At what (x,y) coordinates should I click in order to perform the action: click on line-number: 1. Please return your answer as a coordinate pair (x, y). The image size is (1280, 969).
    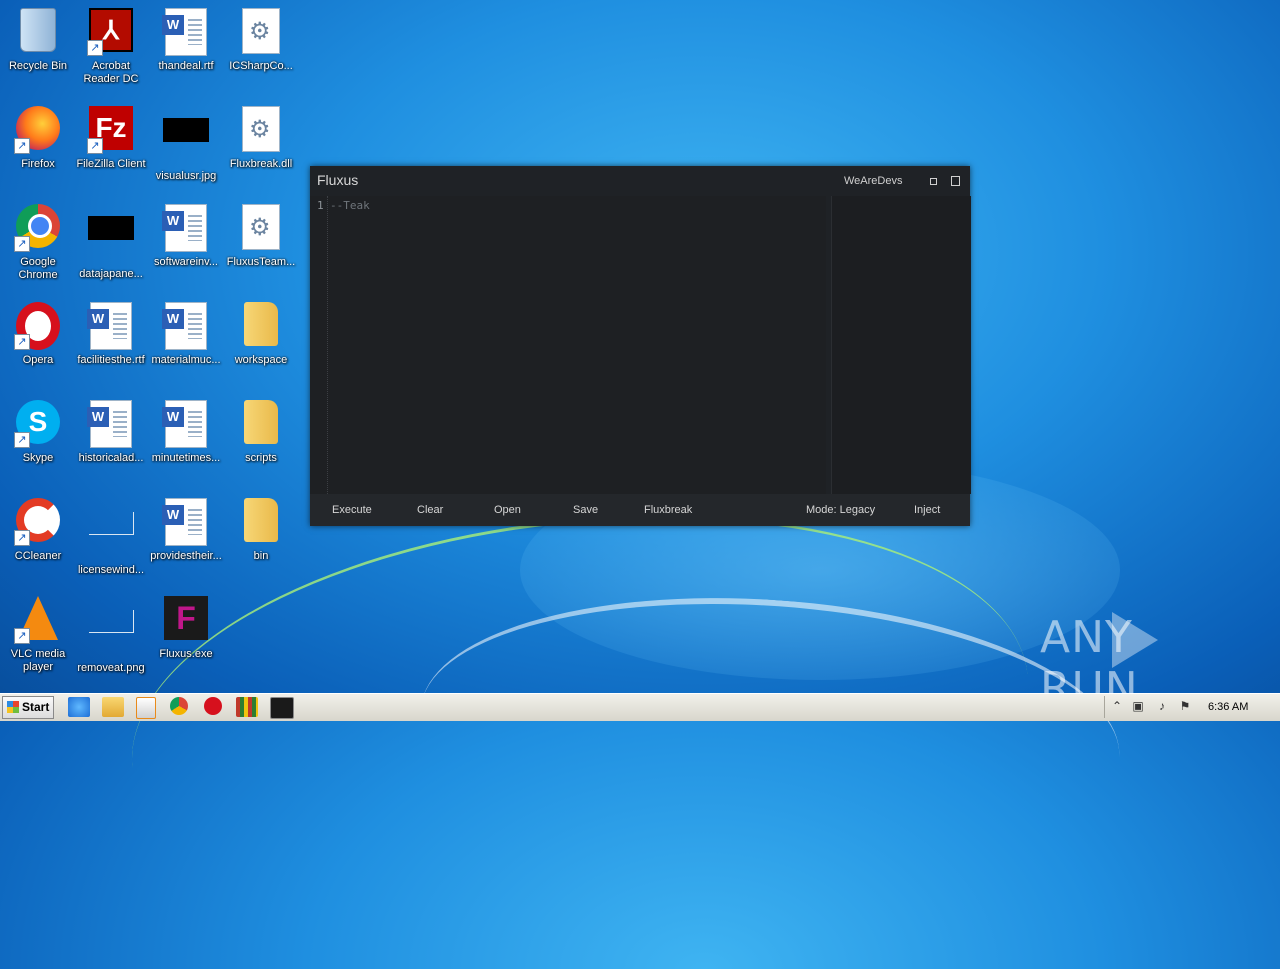
    Looking at the image, I should click on (320, 205).